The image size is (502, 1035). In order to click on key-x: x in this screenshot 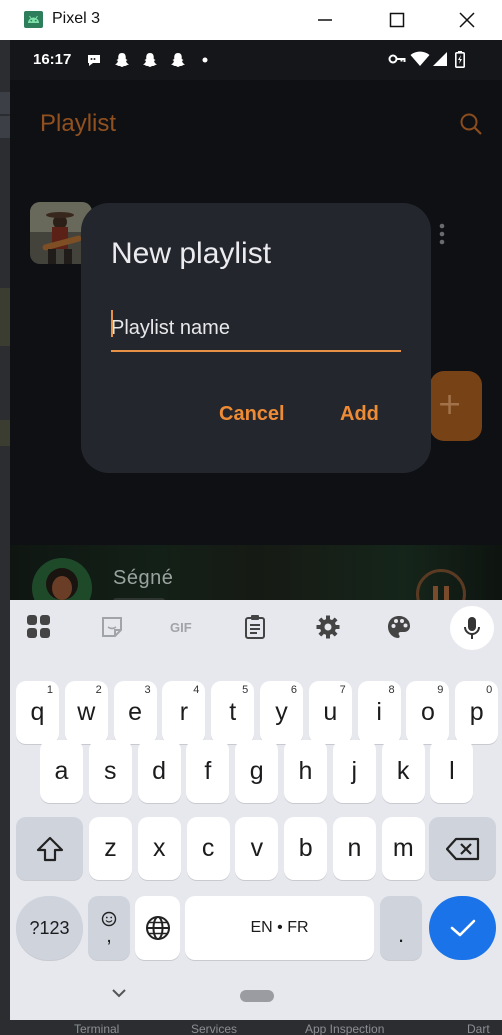, I will do `click(159, 848)`.